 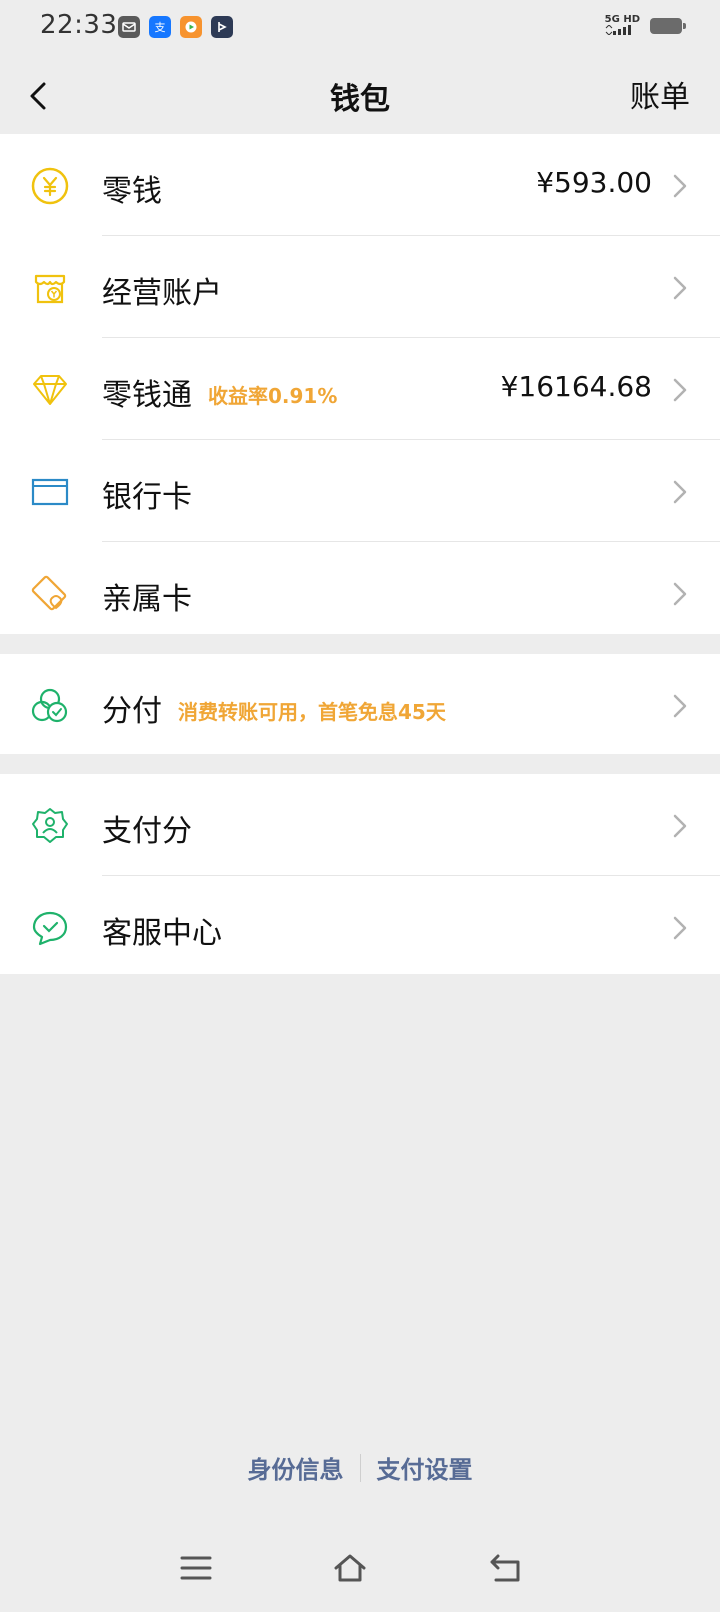 I want to click on row-pay-score: 支付分, so click(x=360, y=825).